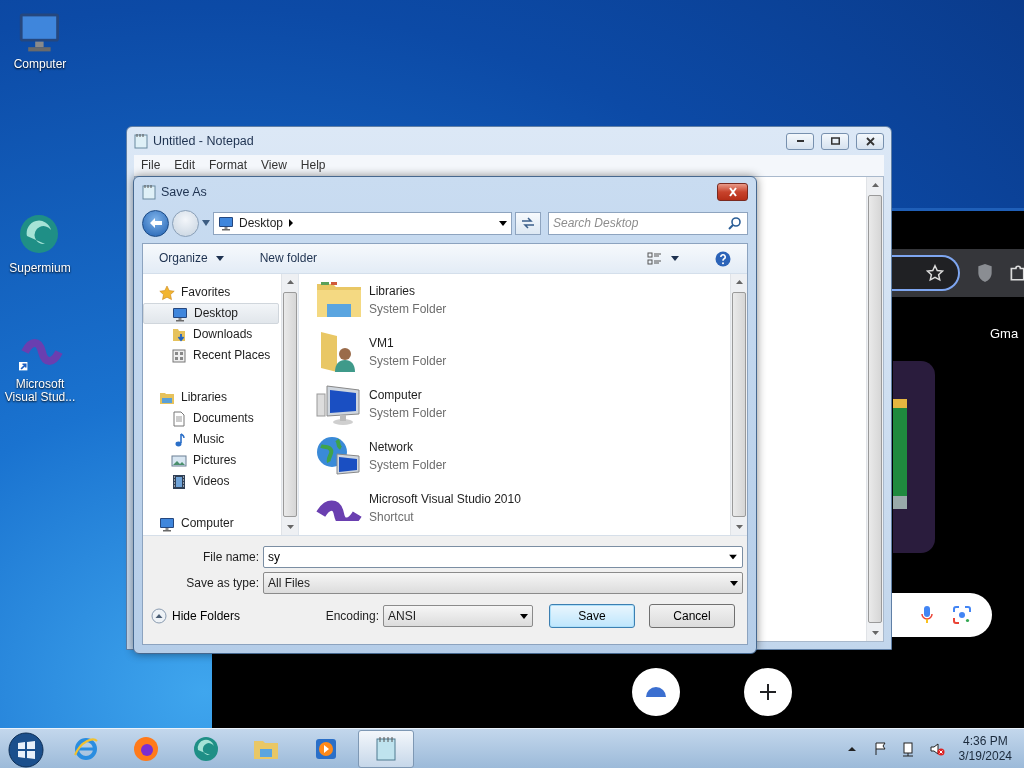 The width and height of the screenshot is (1024, 768). Describe the element at coordinates (211, 313) in the screenshot. I see `nav-item: Desktop` at that location.